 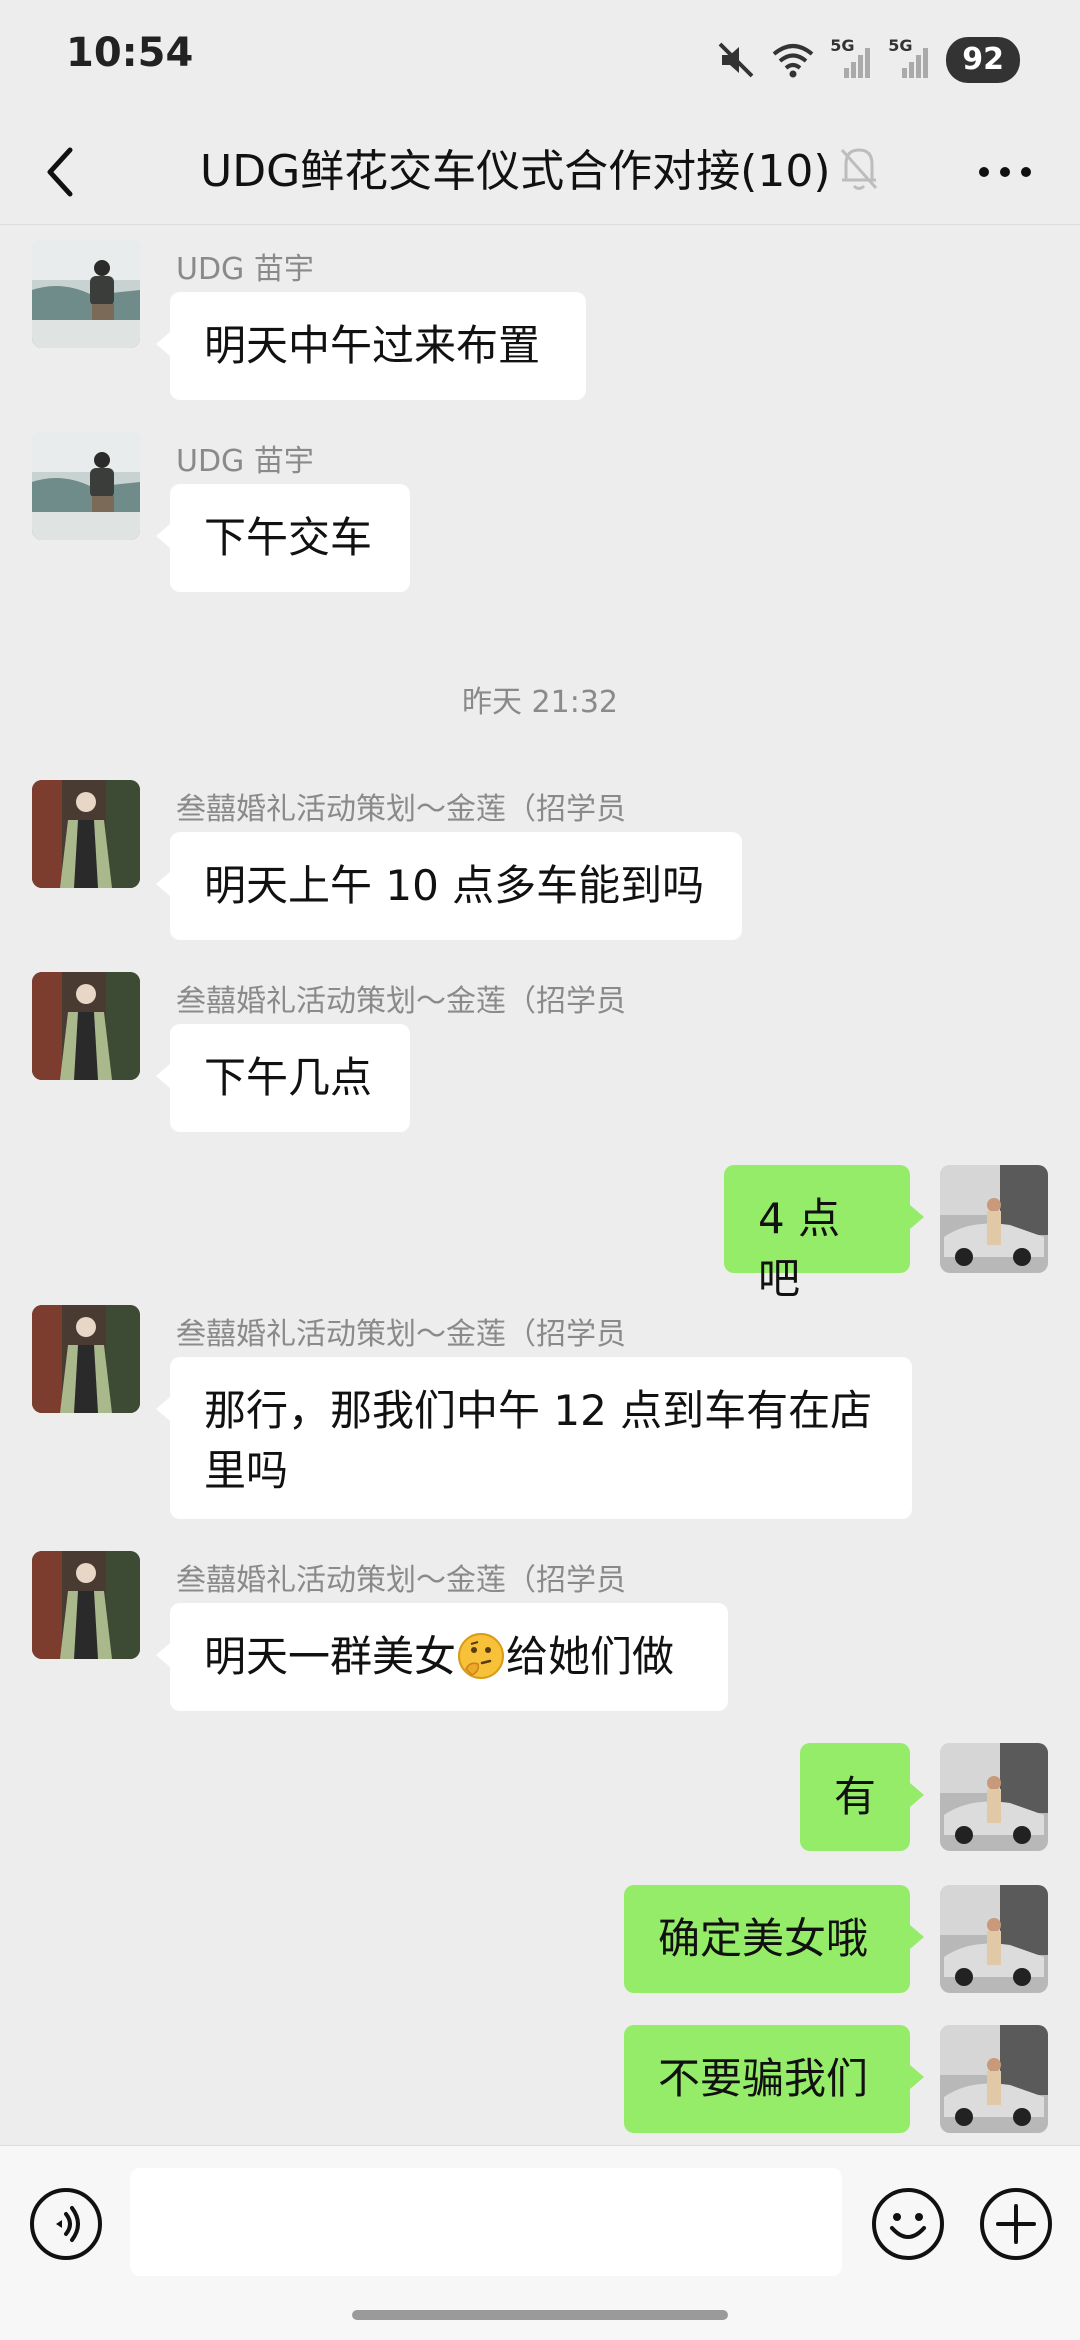 What do you see at coordinates (454, 885) in the screenshot?
I see `message-text: 明天上午 10 点多车能到吗` at bounding box center [454, 885].